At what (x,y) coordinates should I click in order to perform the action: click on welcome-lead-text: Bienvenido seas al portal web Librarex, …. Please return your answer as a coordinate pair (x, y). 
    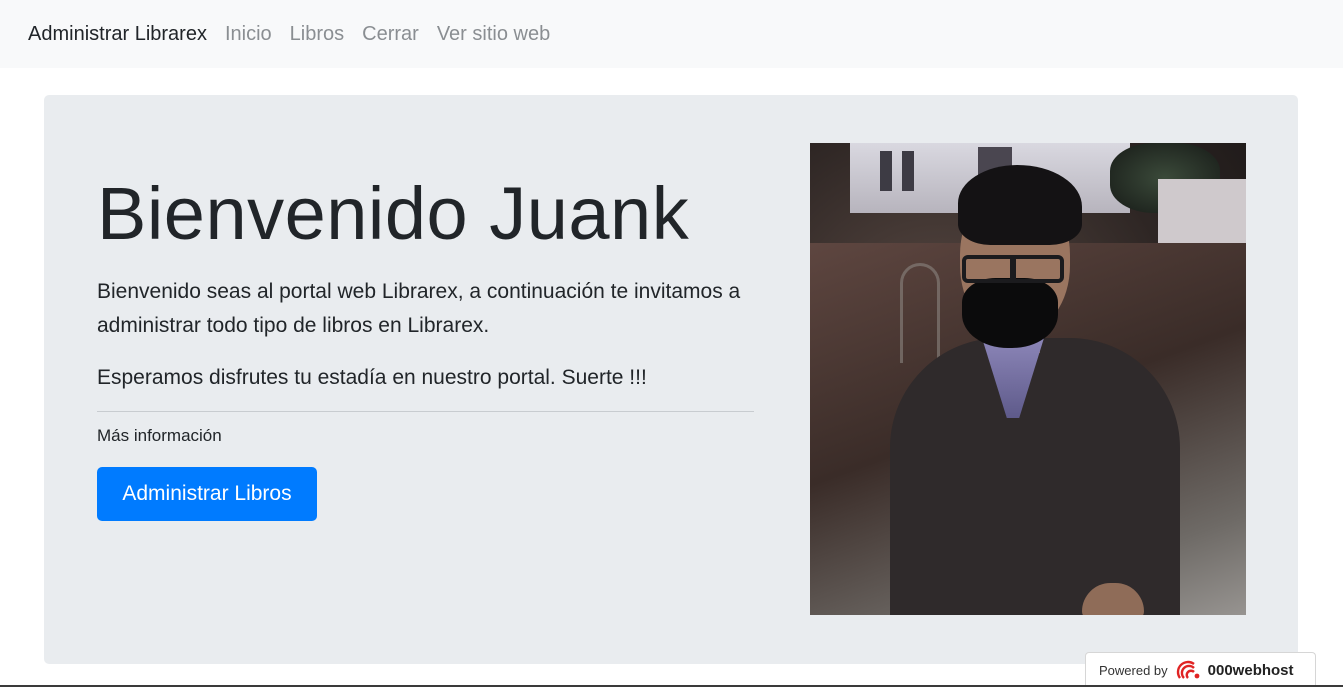
    Looking at the image, I should click on (419, 308).